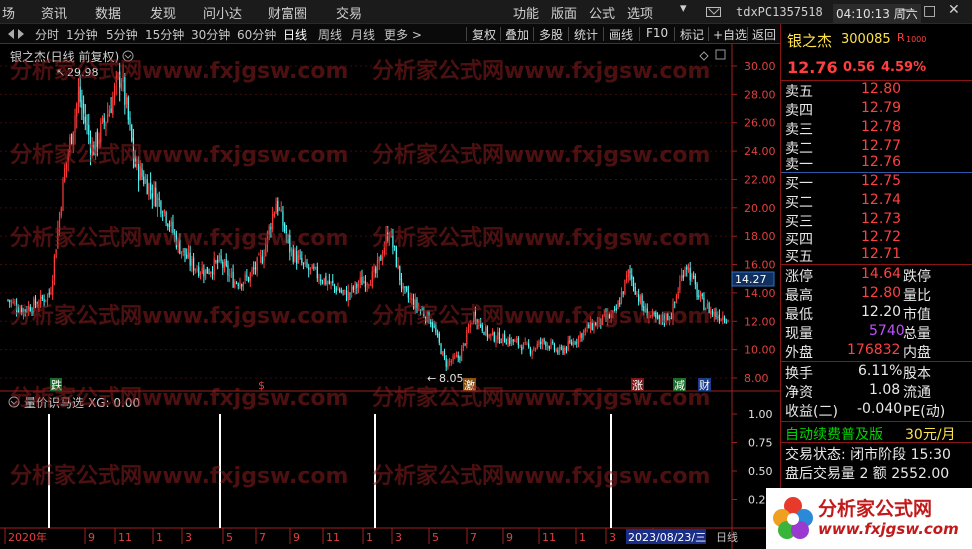 Image resolution: width=972 pixels, height=549 pixels. What do you see at coordinates (163, 12) in the screenshot?
I see `menu-item-discover: 发现` at bounding box center [163, 12].